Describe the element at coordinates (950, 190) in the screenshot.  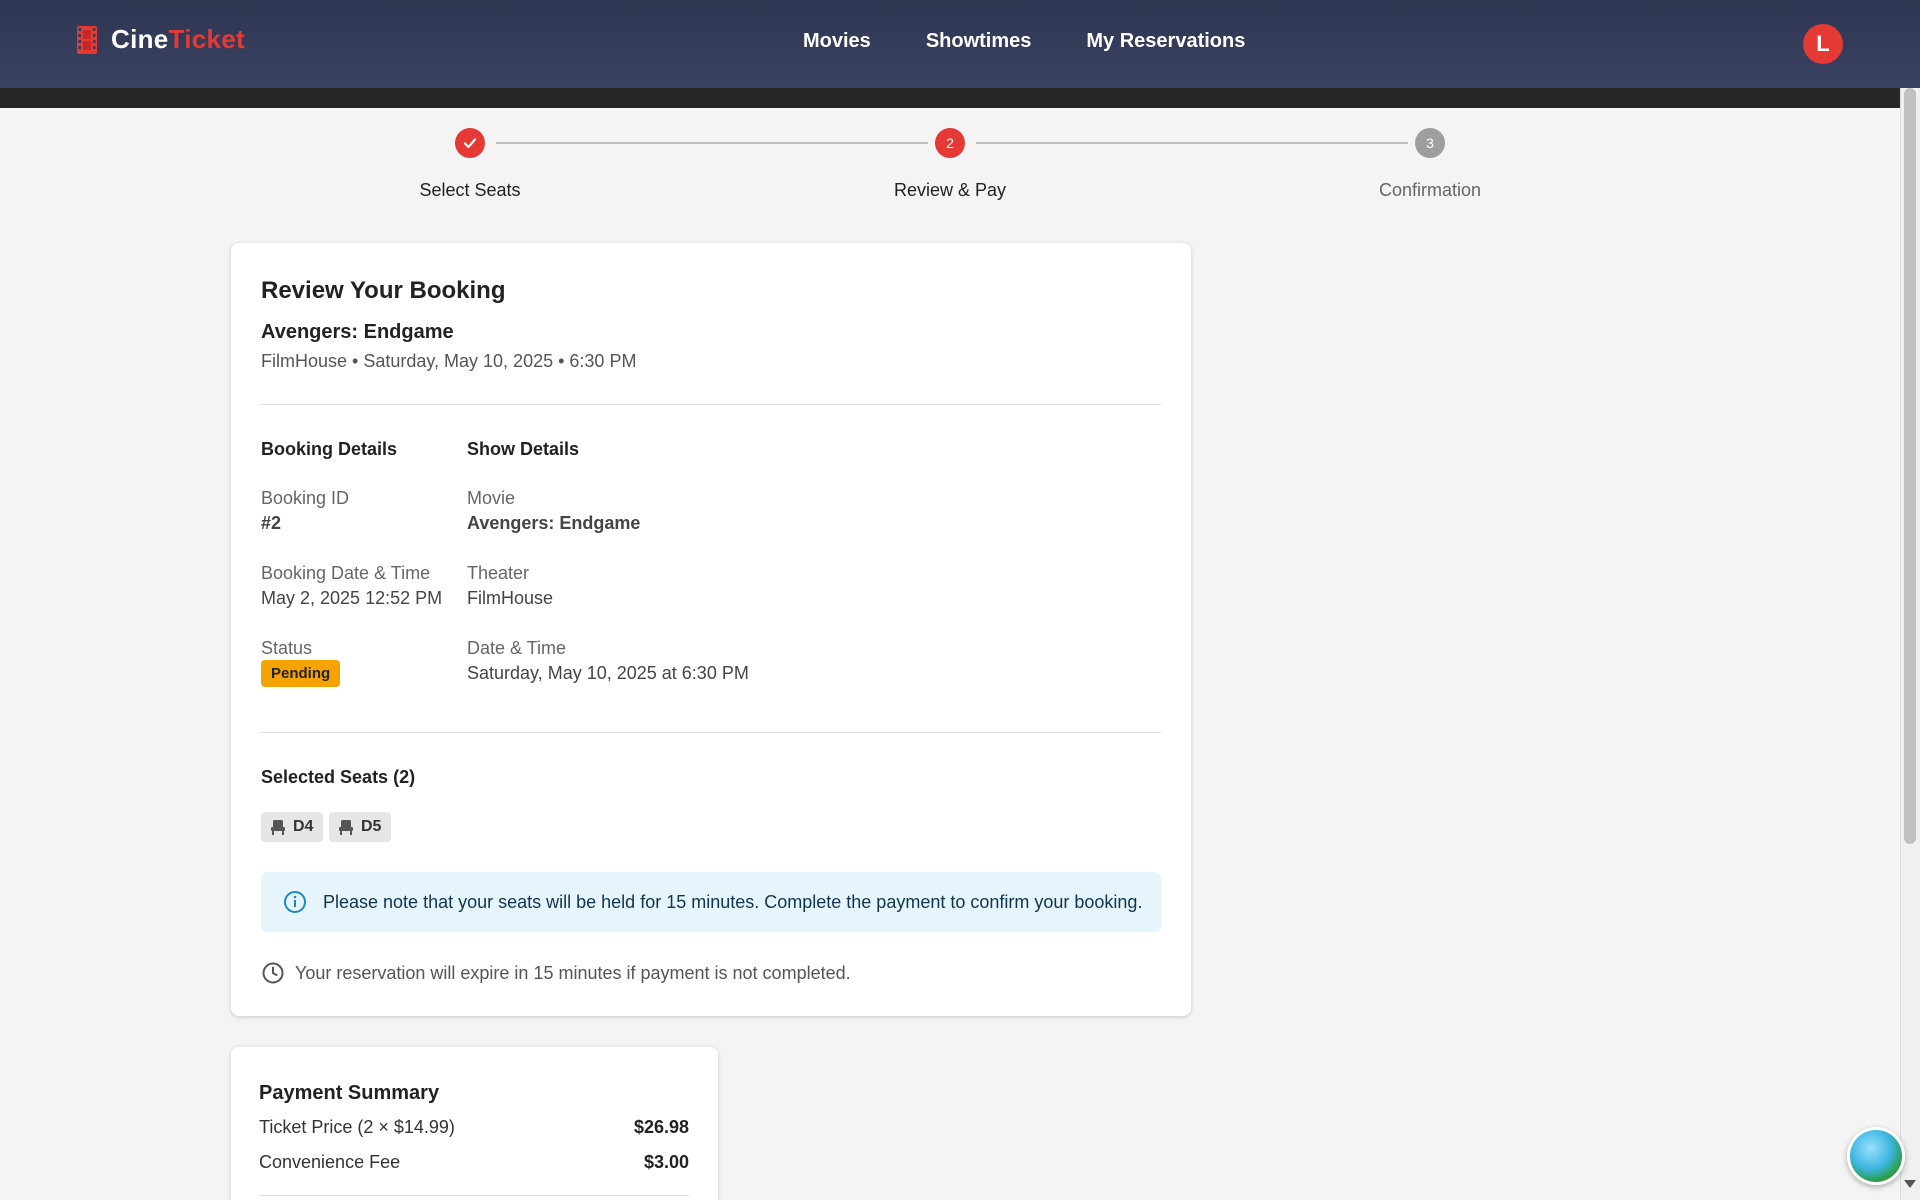
I see `step-2-label: Review & Pay` at that location.